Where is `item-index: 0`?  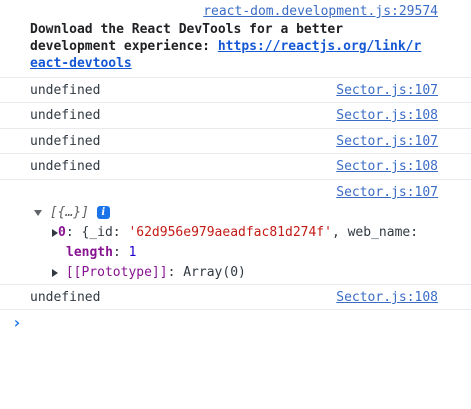
item-index: 0 is located at coordinates (62, 232).